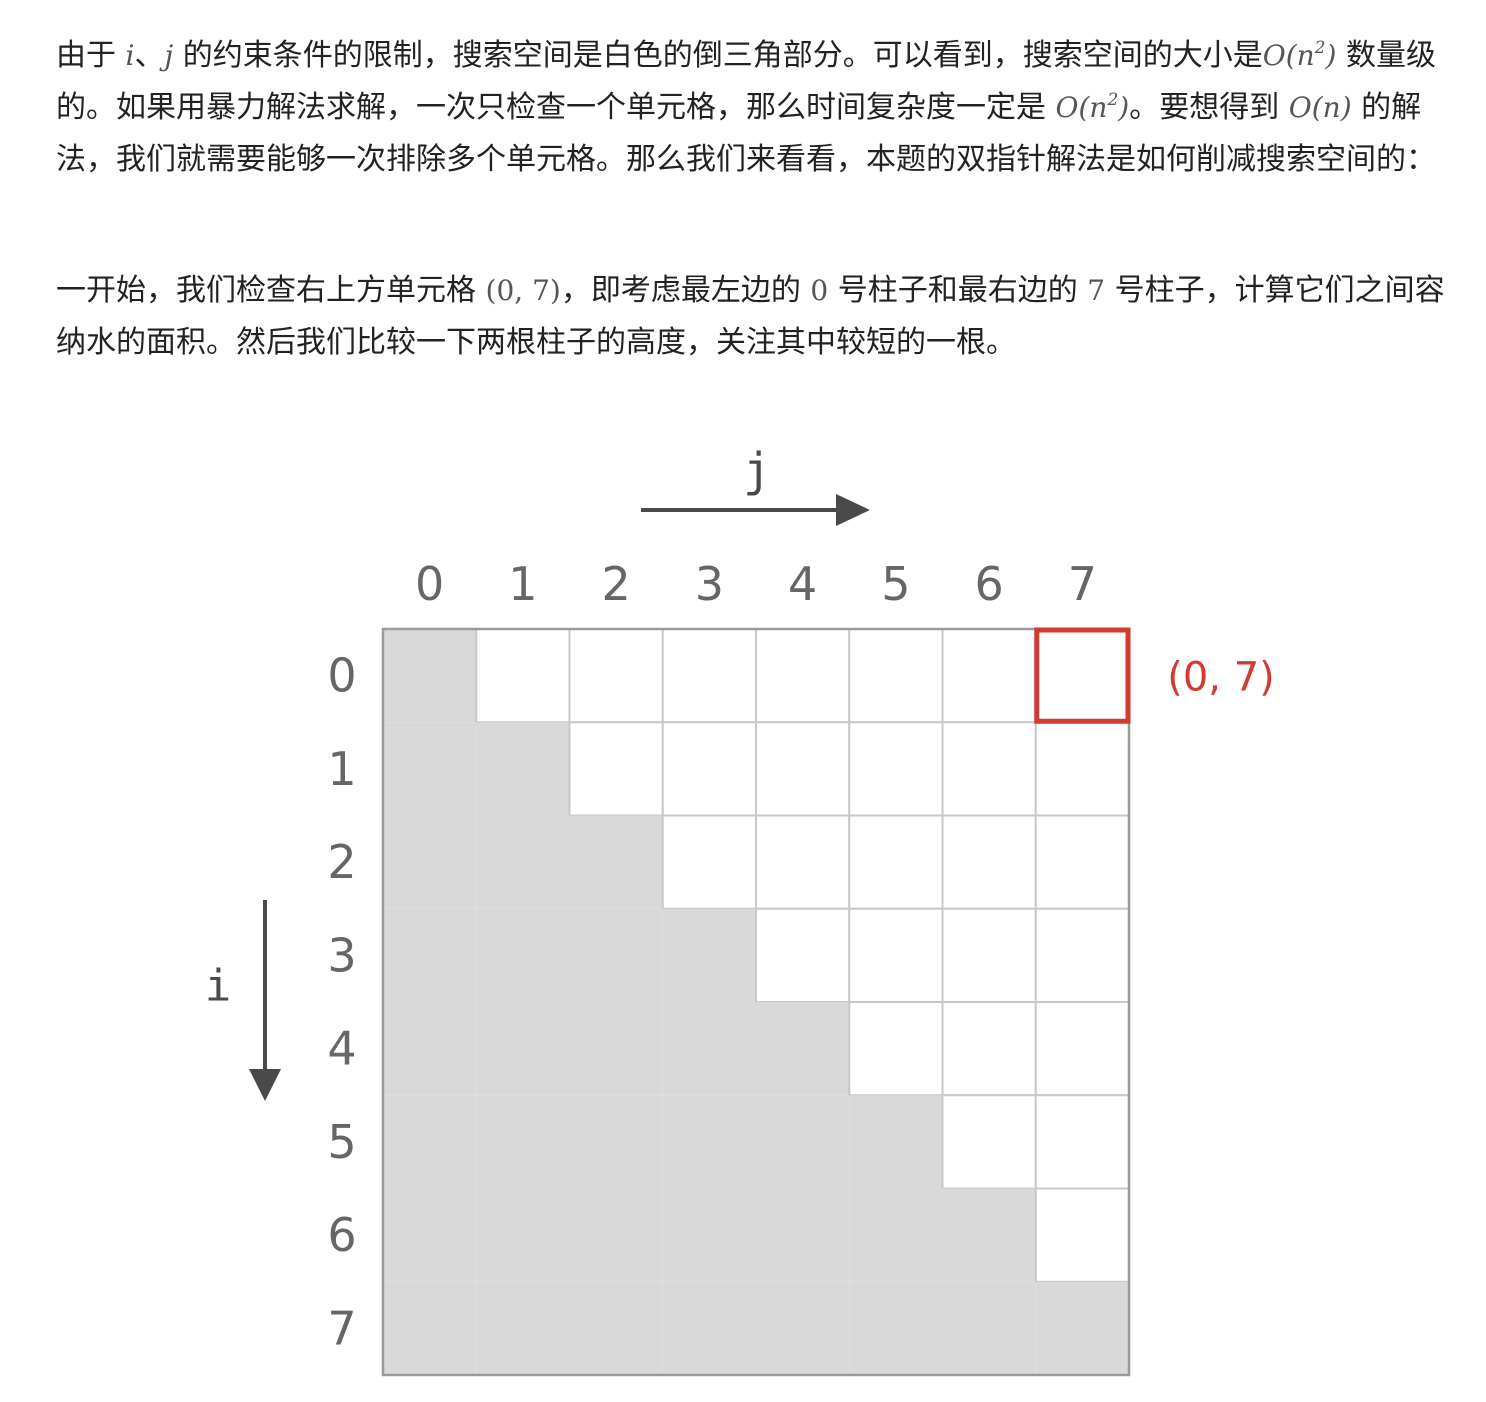 The width and height of the screenshot is (1486, 1402). I want to click on column-label: 3, so click(709, 584).